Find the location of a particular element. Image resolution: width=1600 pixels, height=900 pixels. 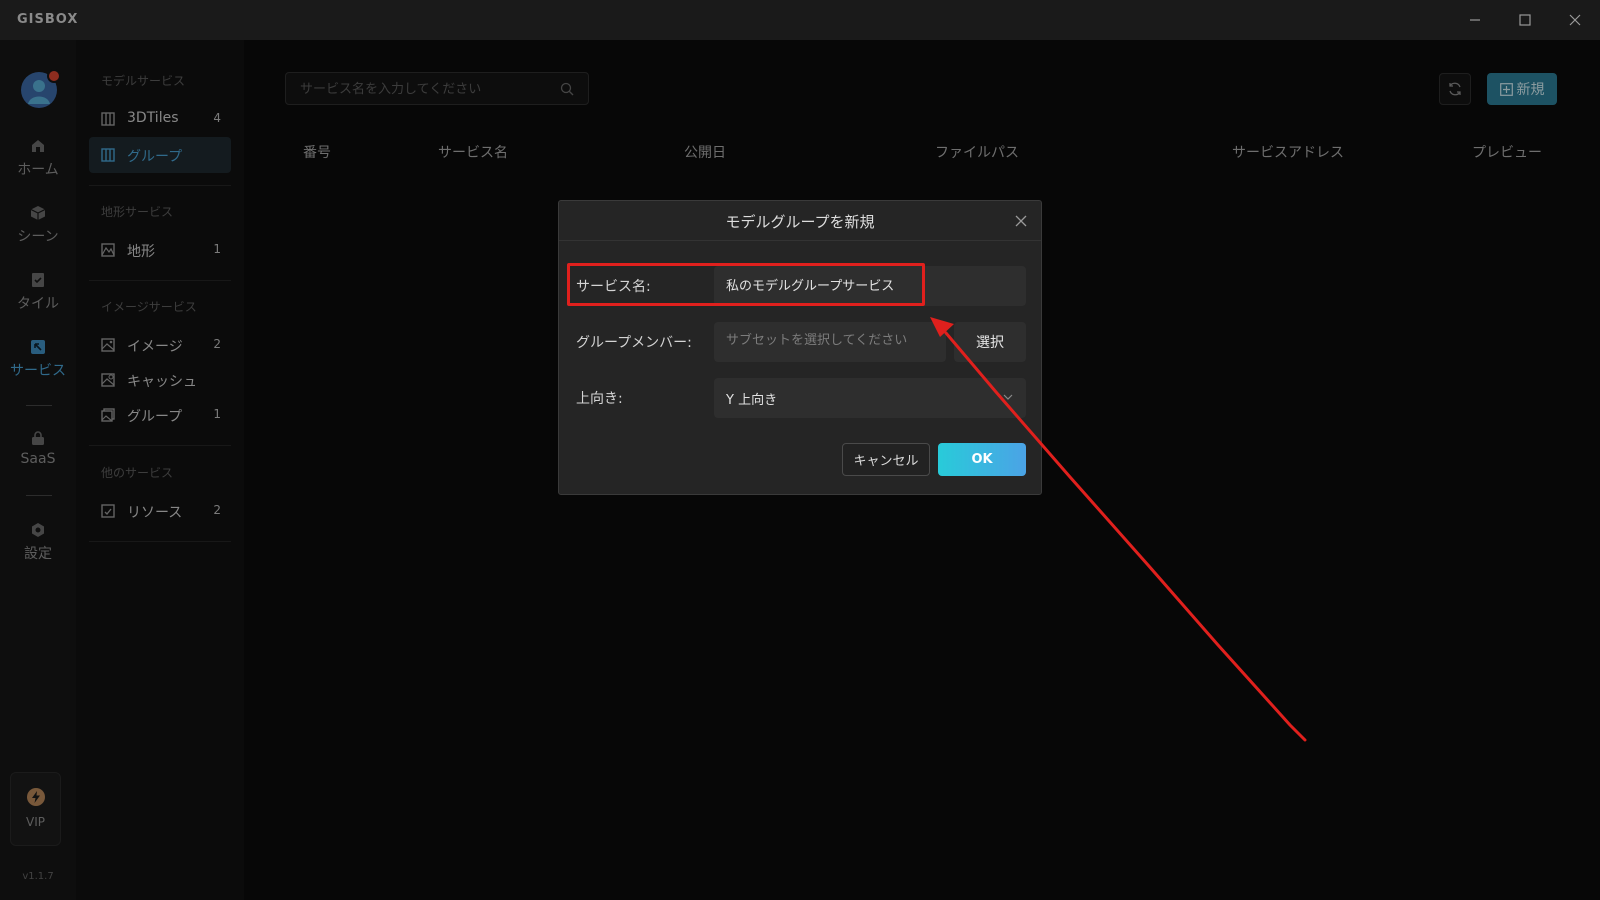

group-members-field is located at coordinates (830, 342).